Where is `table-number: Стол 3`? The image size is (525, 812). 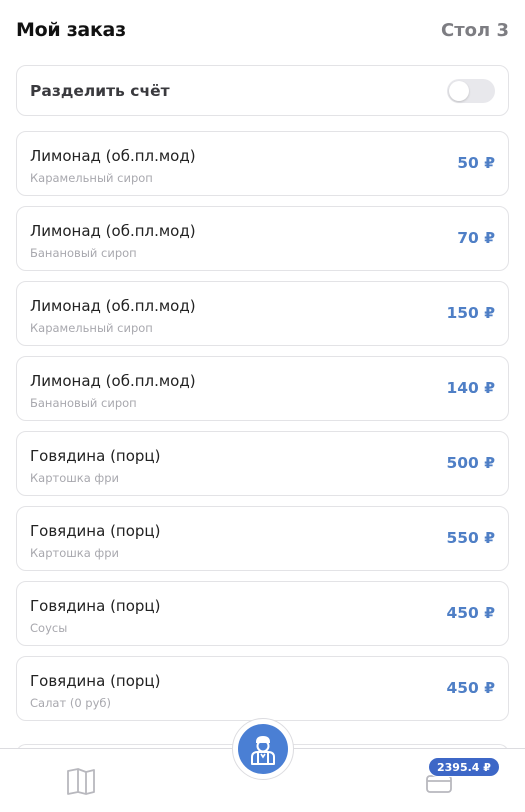
table-number: Стол 3 is located at coordinates (475, 30).